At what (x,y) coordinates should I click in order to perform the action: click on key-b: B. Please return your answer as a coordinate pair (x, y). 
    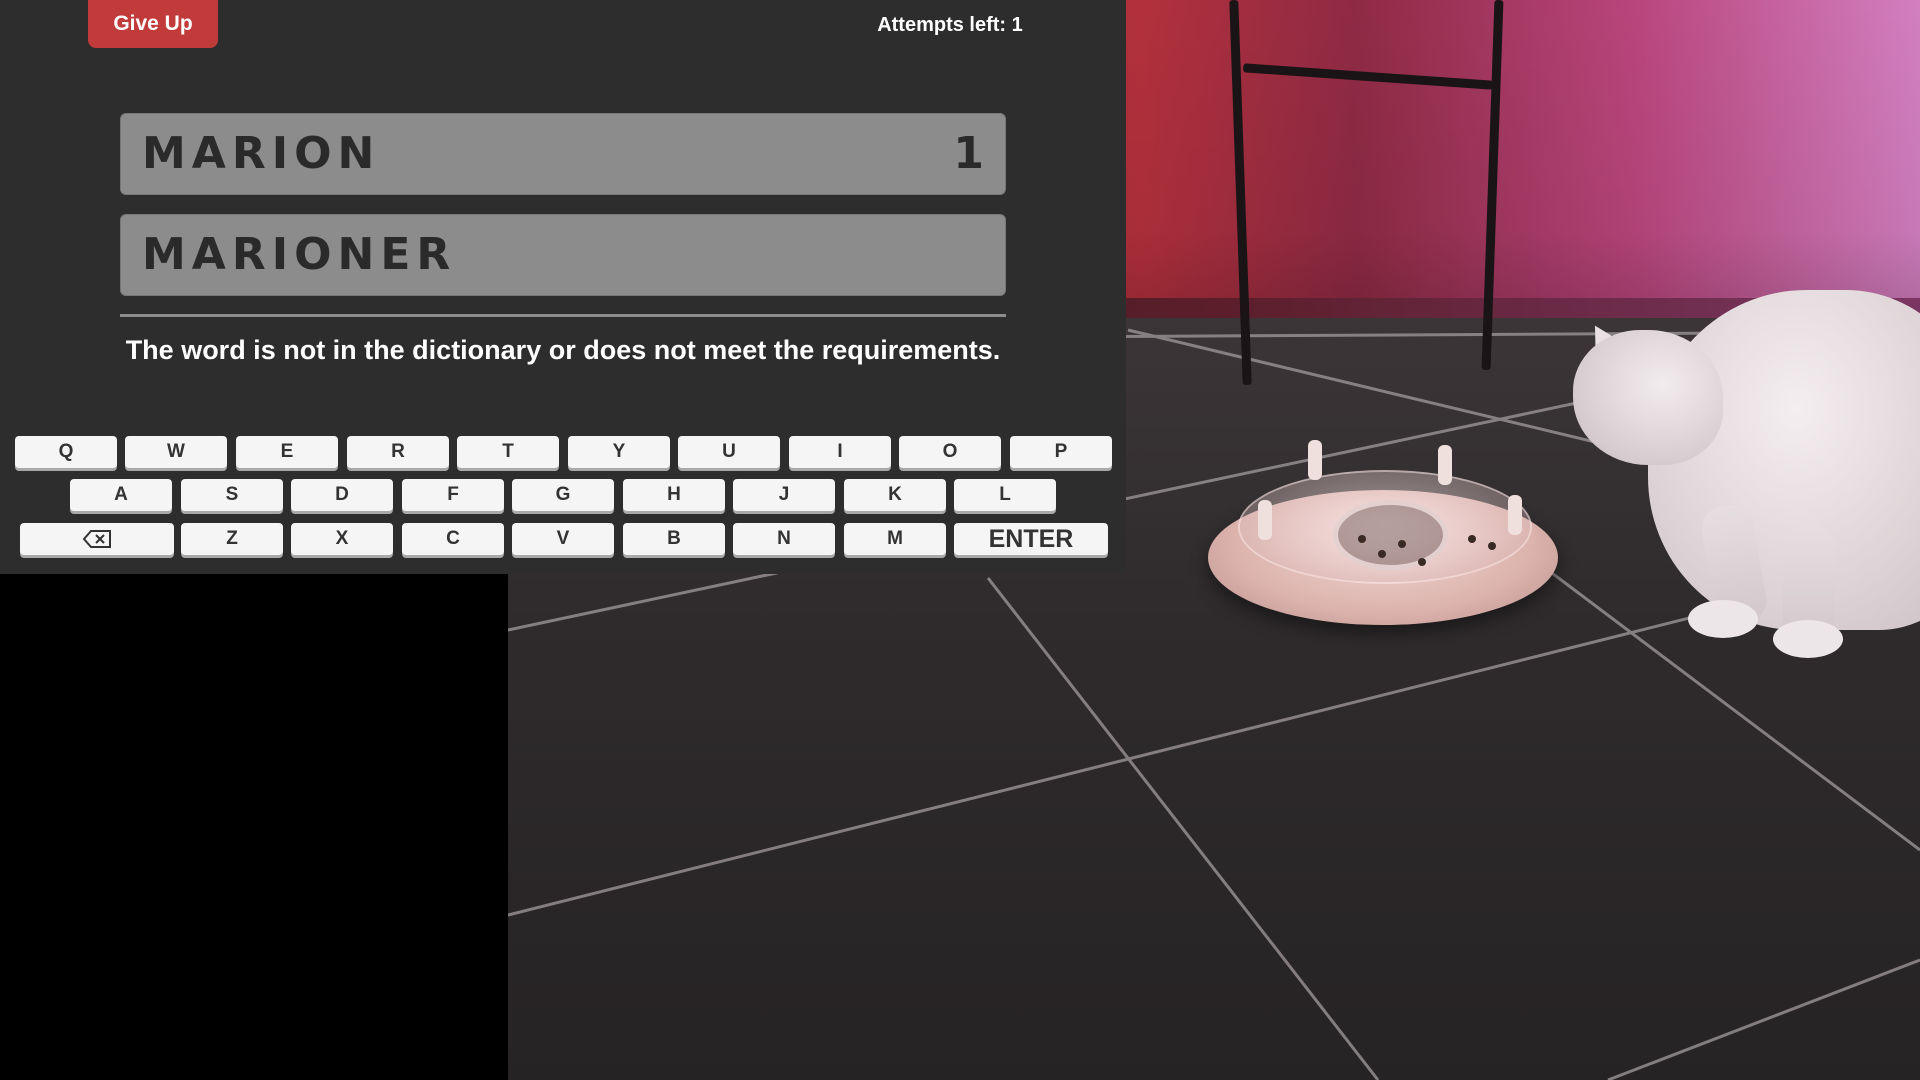
    Looking at the image, I should click on (674, 539).